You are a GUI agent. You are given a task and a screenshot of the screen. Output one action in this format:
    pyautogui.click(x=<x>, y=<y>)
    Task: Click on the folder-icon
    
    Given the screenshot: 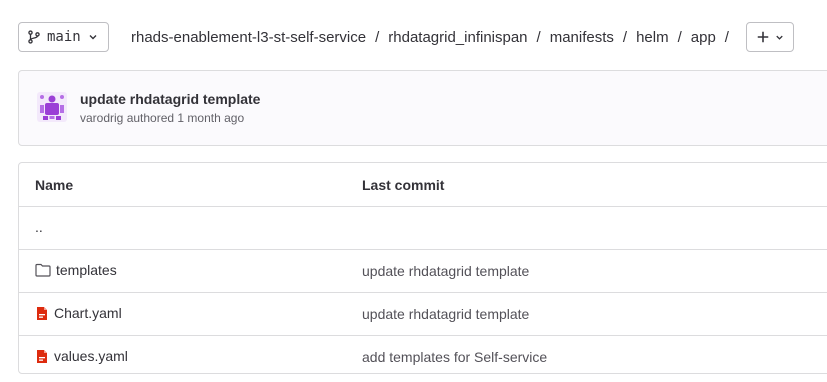 What is the action you would take?
    pyautogui.click(x=43, y=270)
    